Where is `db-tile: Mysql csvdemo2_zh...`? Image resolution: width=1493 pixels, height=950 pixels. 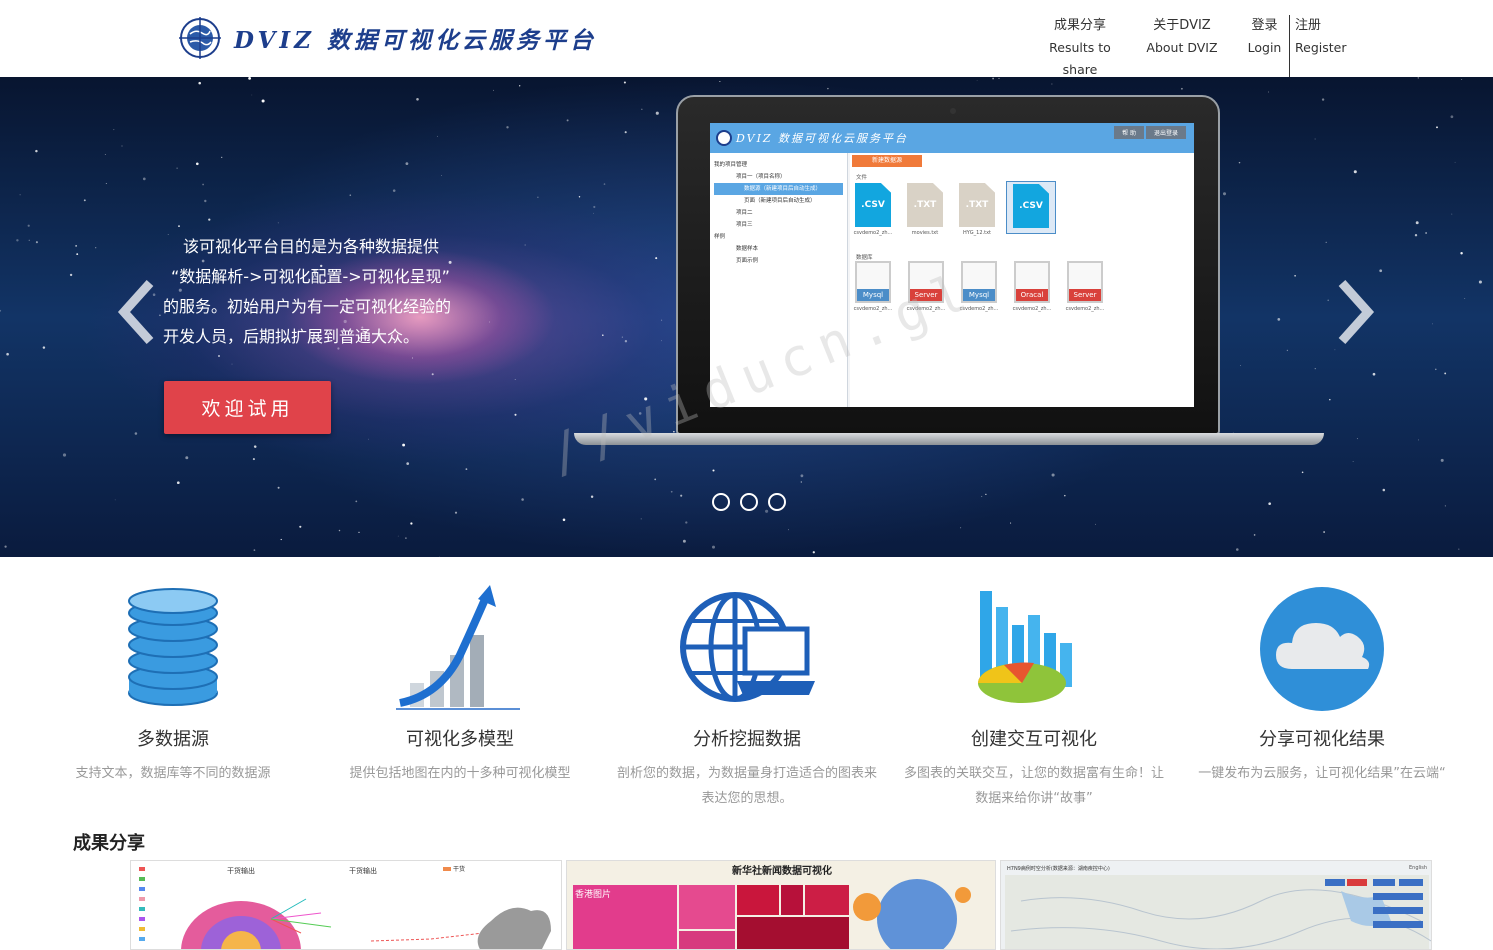
db-tile: Mysql csvdemo2_zh... is located at coordinates (979, 286).